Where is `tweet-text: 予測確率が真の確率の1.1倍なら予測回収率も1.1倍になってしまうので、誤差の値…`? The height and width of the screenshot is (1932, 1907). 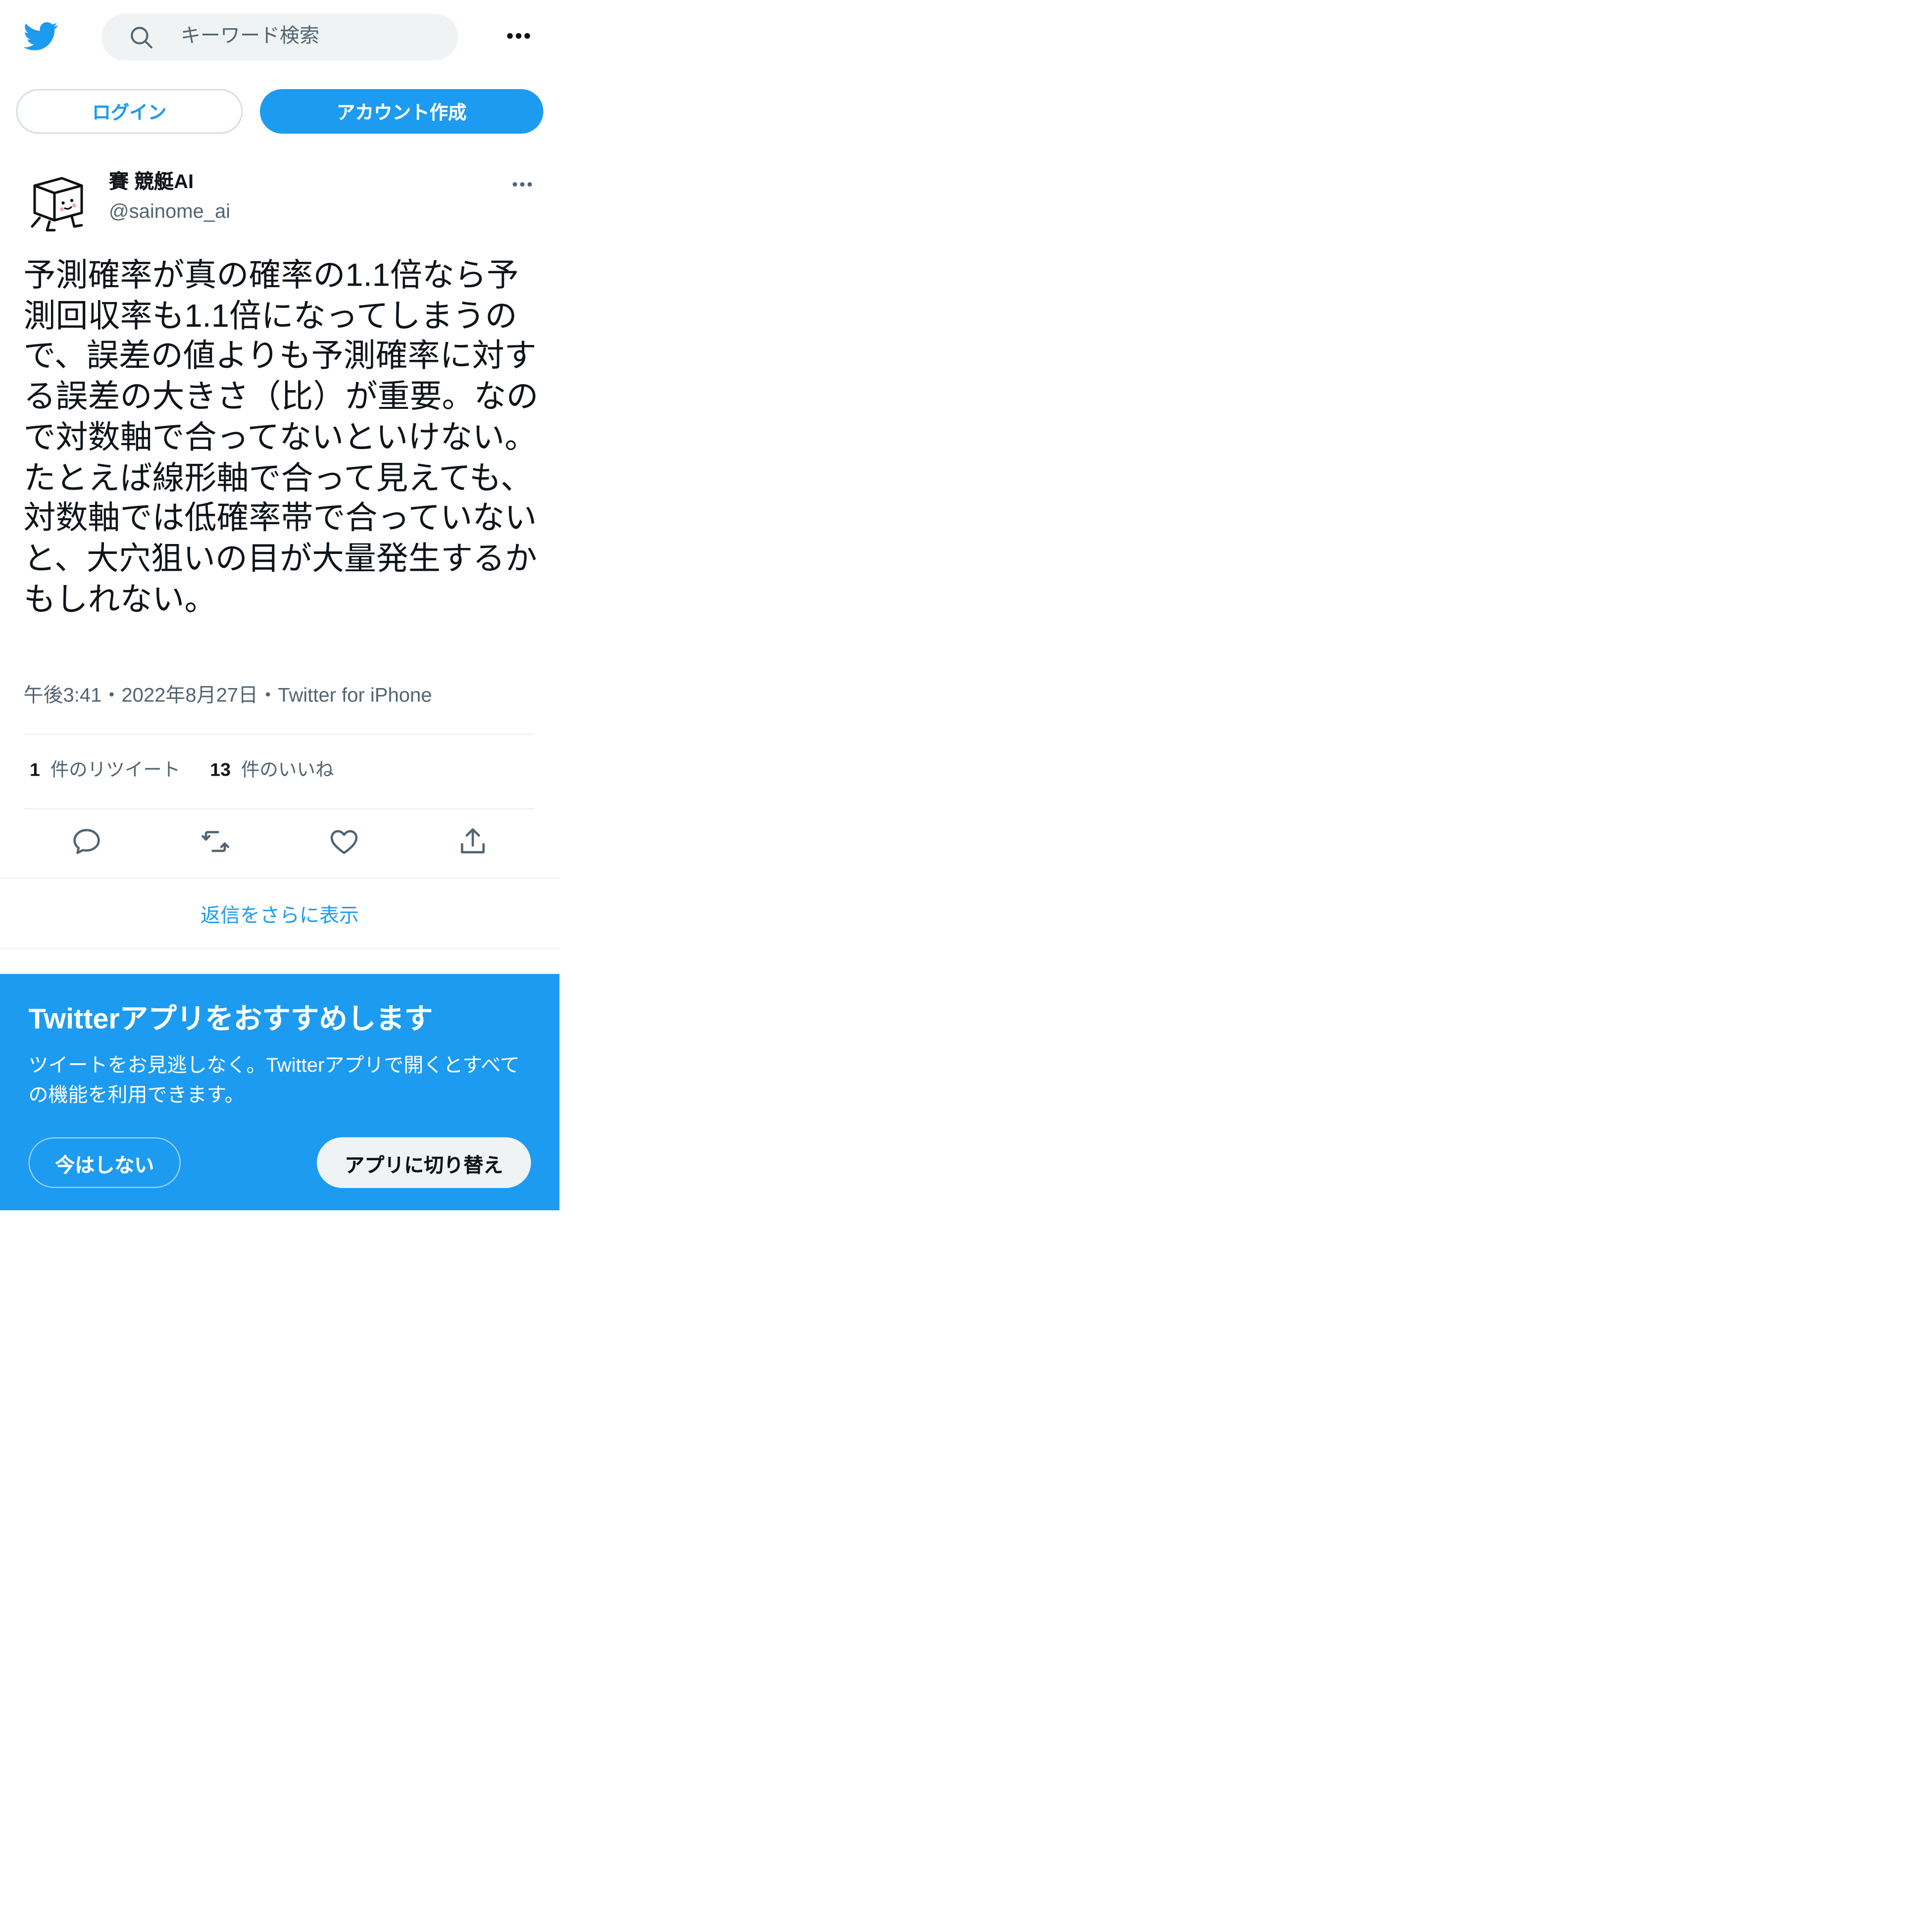
tweet-text: 予測確率が真の確率の1.1倍なら予測回収率も1.1倍になってしまうので、誤差の値… is located at coordinates (281, 436).